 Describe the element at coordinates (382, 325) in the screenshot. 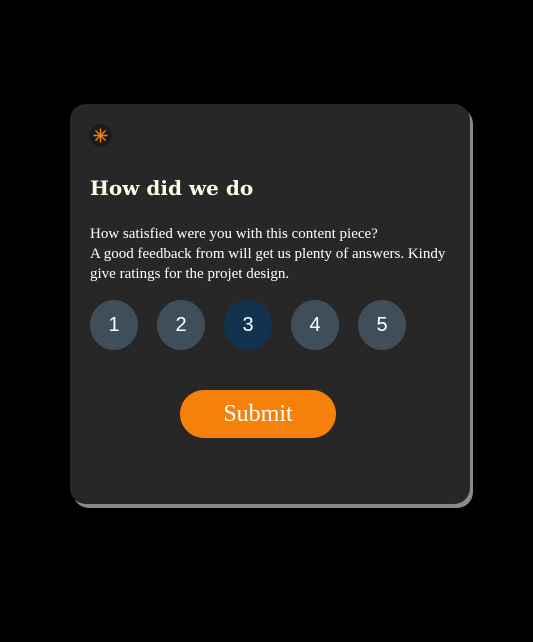

I see `rating-button-5: 5` at that location.